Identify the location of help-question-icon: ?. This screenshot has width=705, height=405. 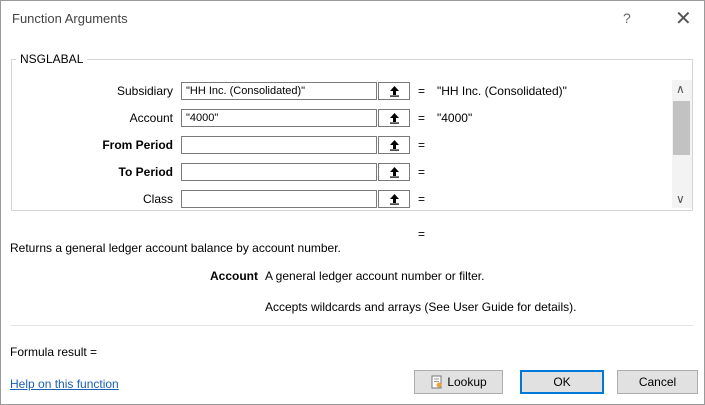
(627, 18).